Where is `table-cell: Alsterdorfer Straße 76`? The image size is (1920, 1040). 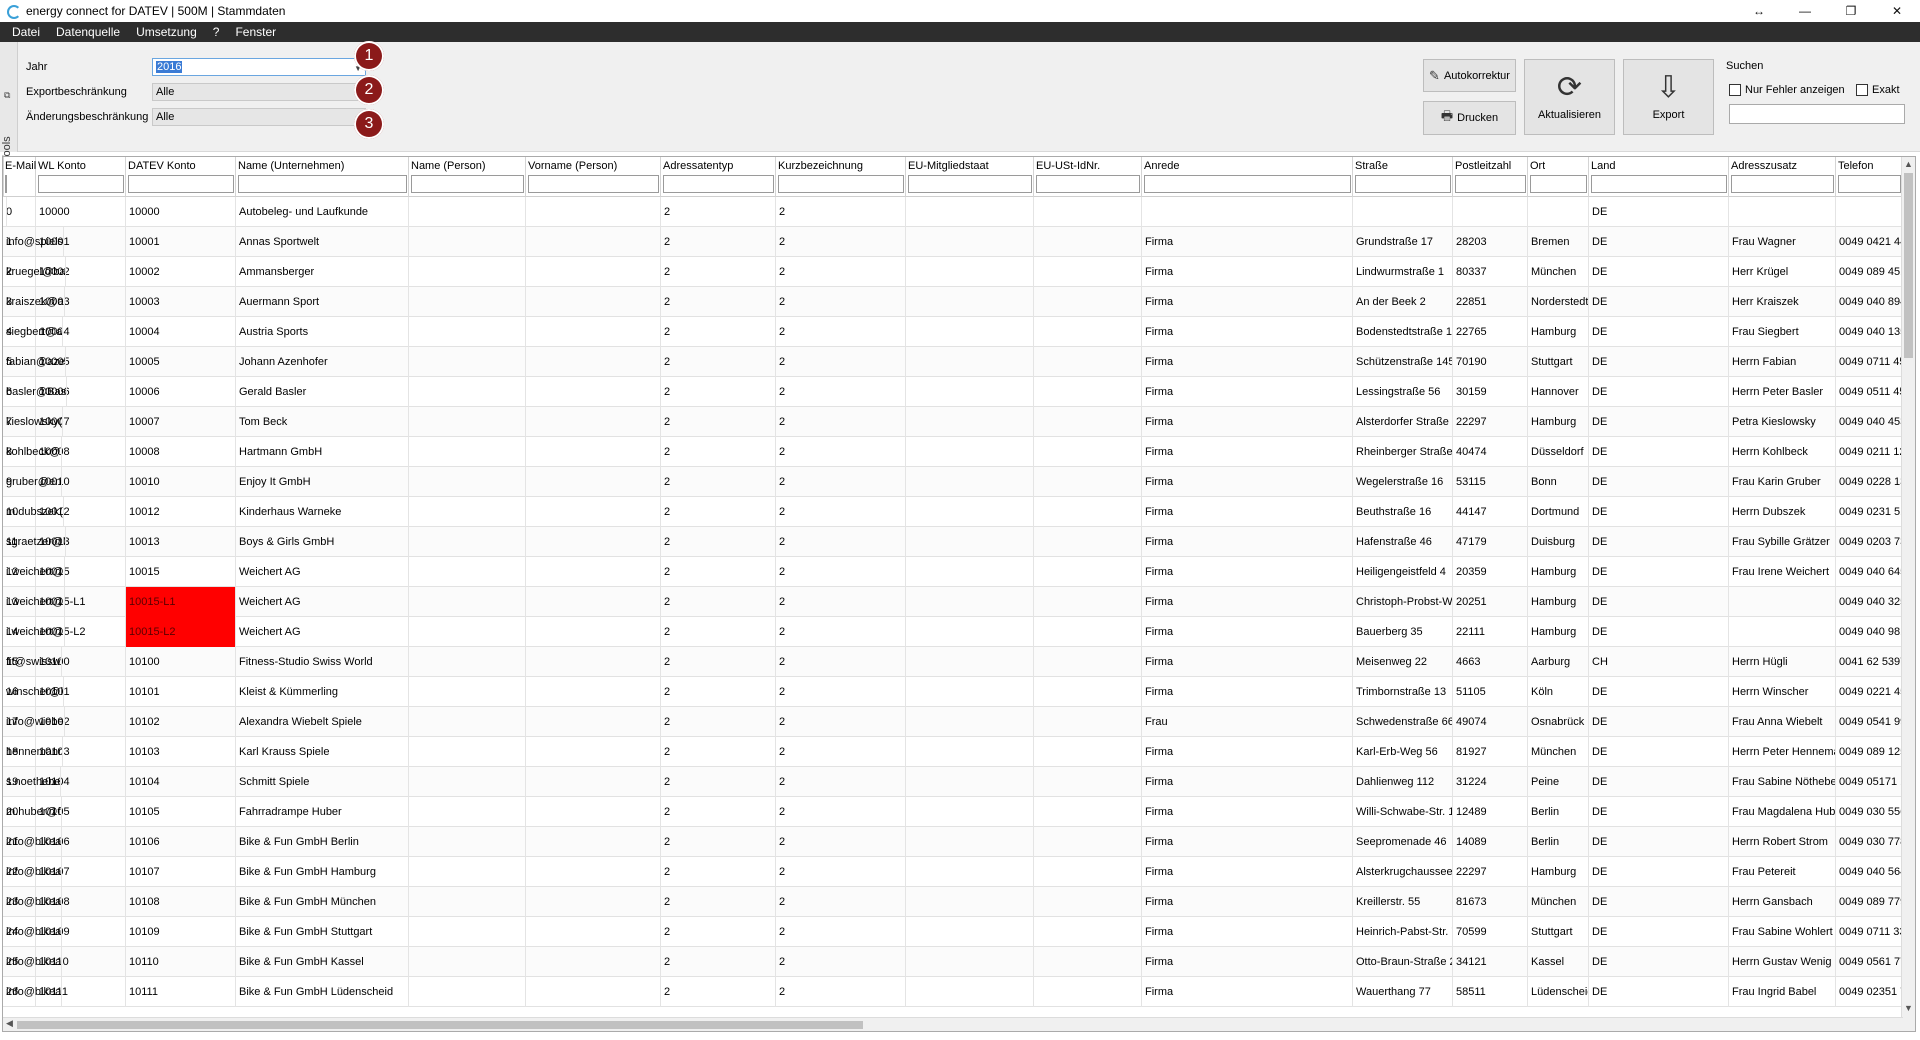
table-cell: Alsterdorfer Straße 76 is located at coordinates (1403, 422).